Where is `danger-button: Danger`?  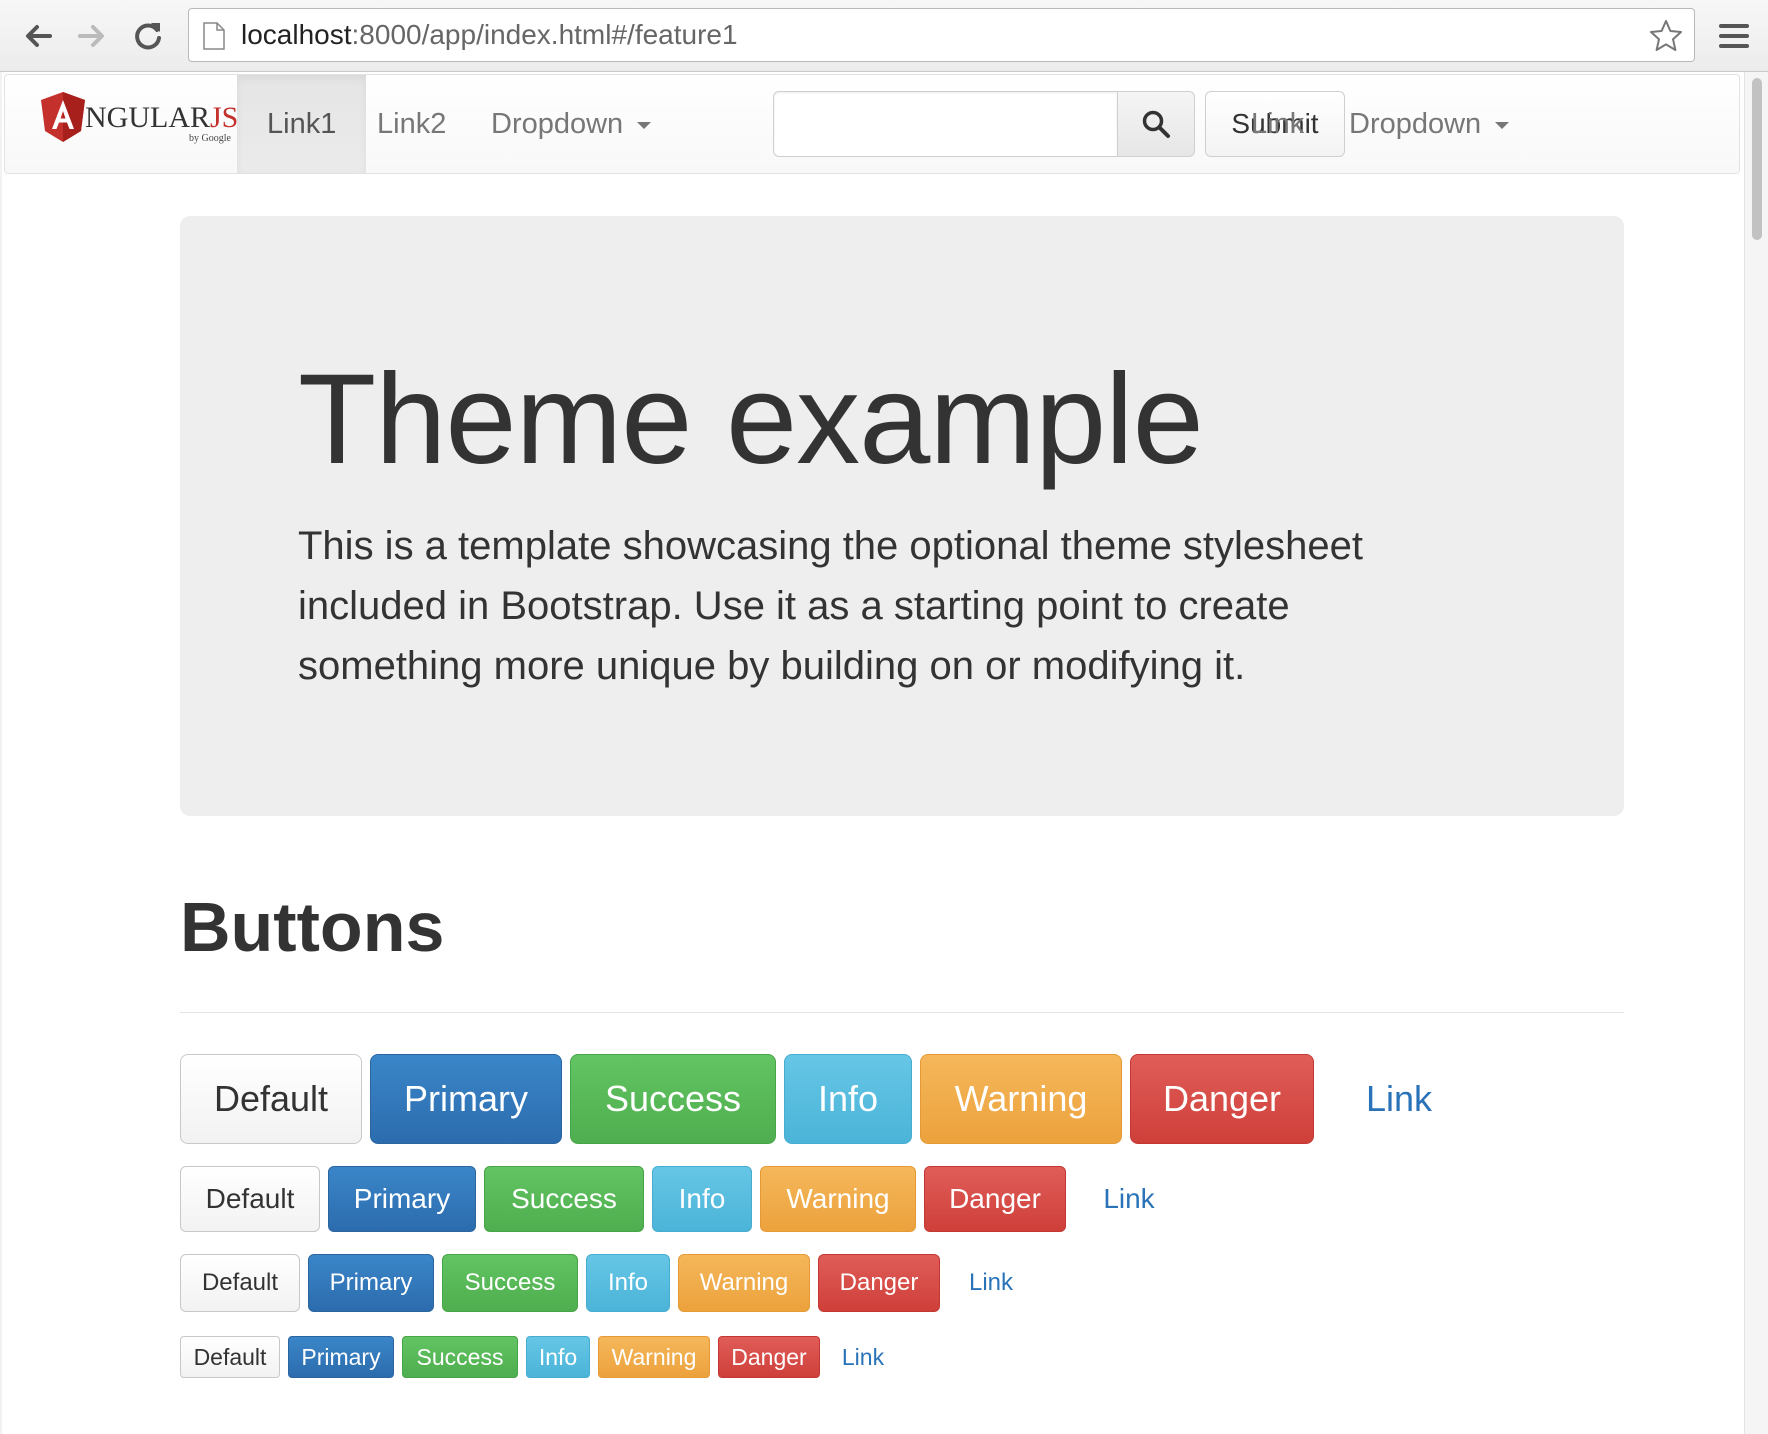
danger-button: Danger is located at coordinates (995, 1199).